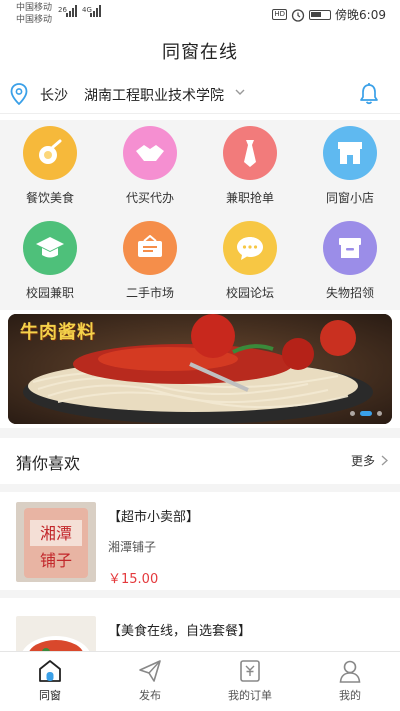 Image resolution: width=400 pixels, height=711 pixels. Describe the element at coordinates (200, 15) in the screenshot. I see `status-bar: 中国移动 中国移动 26 4G HD 傍晚6:09` at that location.